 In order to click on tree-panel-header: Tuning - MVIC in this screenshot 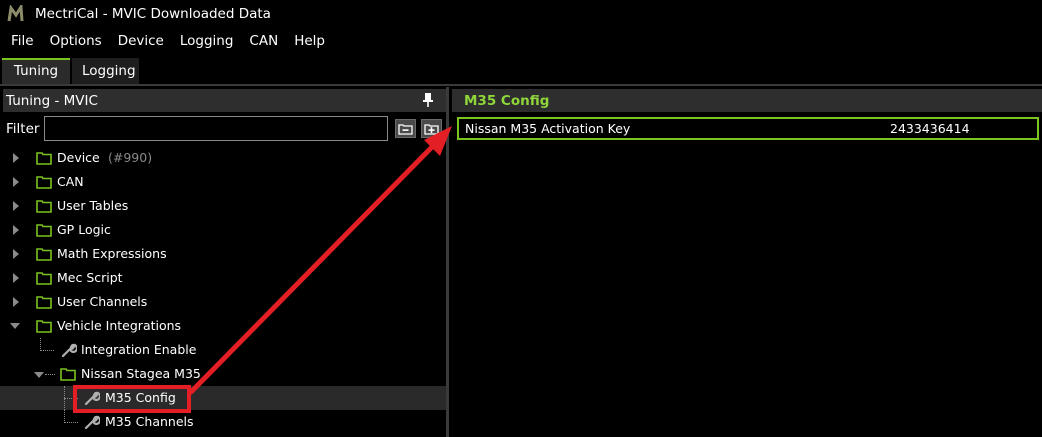, I will do `click(224, 100)`.